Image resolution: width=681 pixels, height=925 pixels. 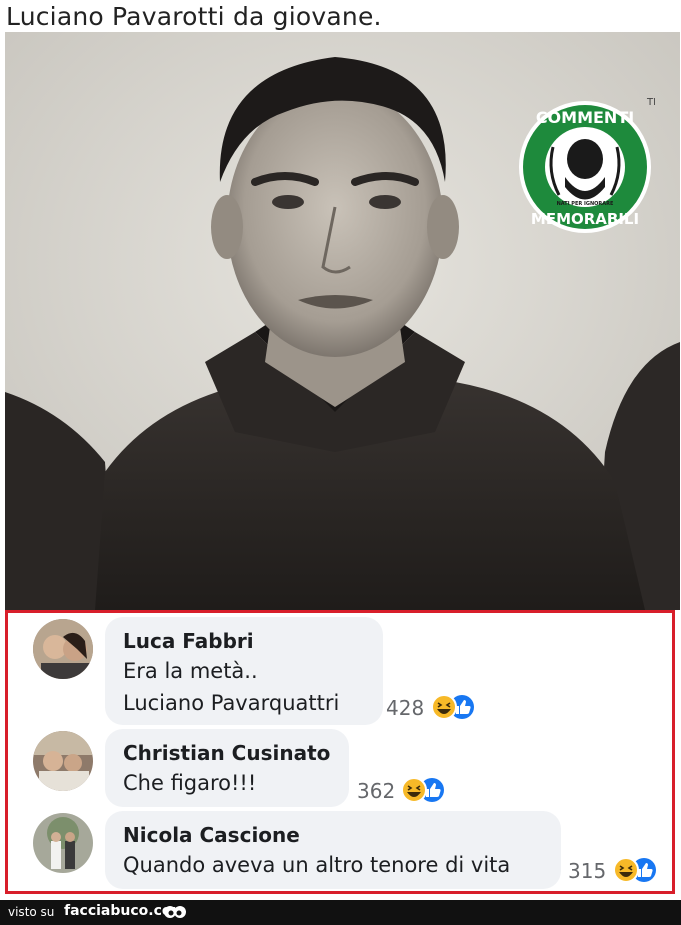 What do you see at coordinates (650, 102) in the screenshot?
I see `trademark-label: TM` at bounding box center [650, 102].